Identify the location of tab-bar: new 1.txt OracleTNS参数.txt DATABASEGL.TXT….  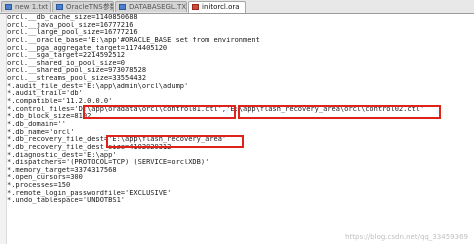
(237, 7).